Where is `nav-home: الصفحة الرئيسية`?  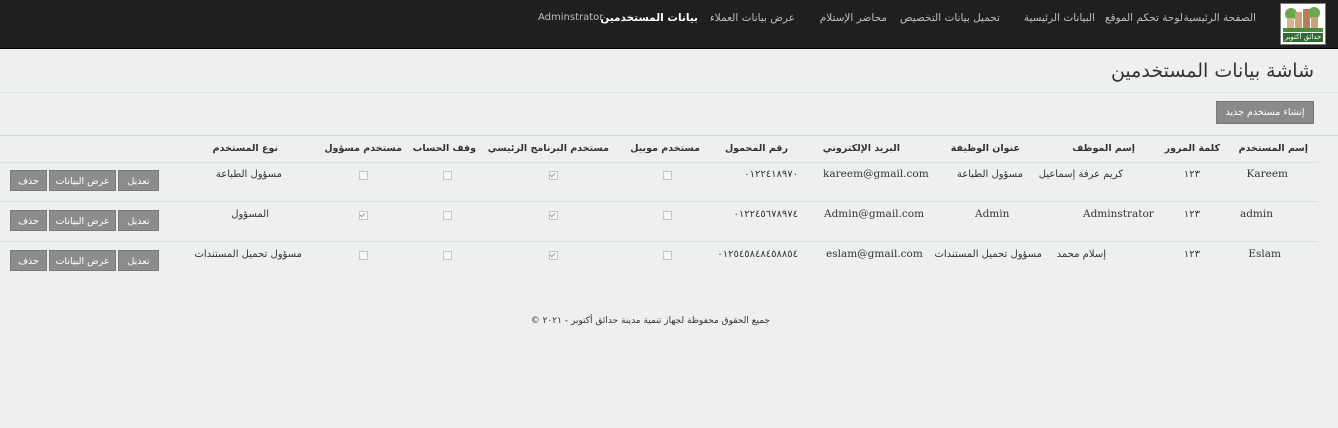 nav-home: الصفحة الرئيسية is located at coordinates (1220, 18).